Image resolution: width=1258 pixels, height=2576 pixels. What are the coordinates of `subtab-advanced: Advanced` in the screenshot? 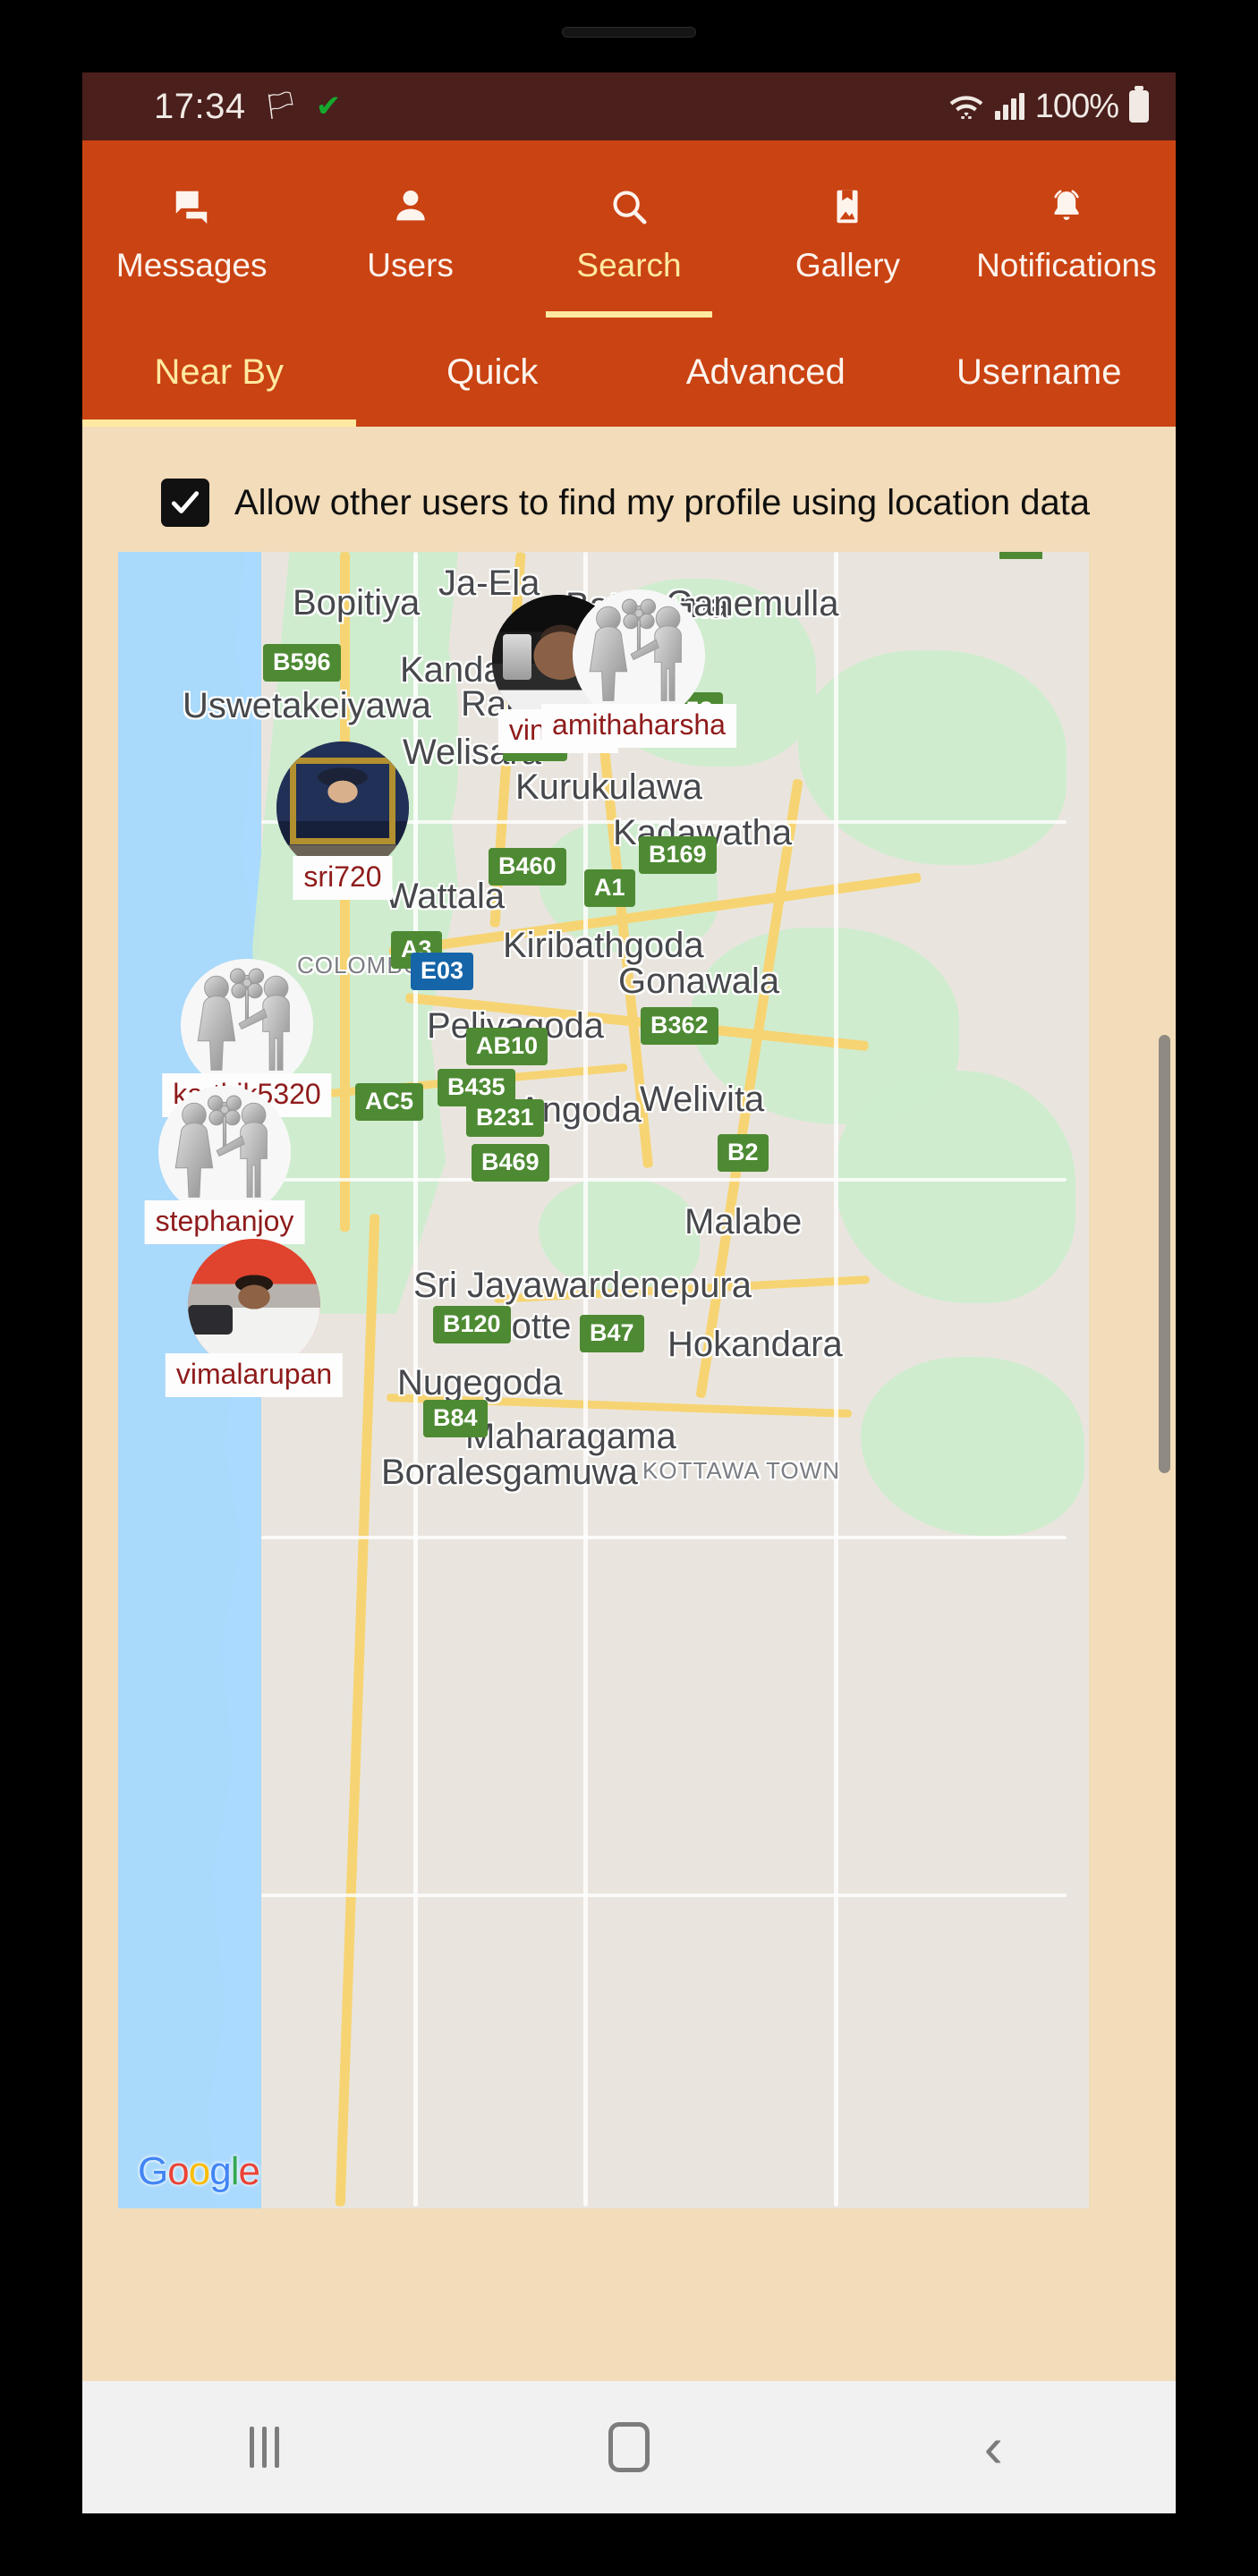 It's located at (766, 372).